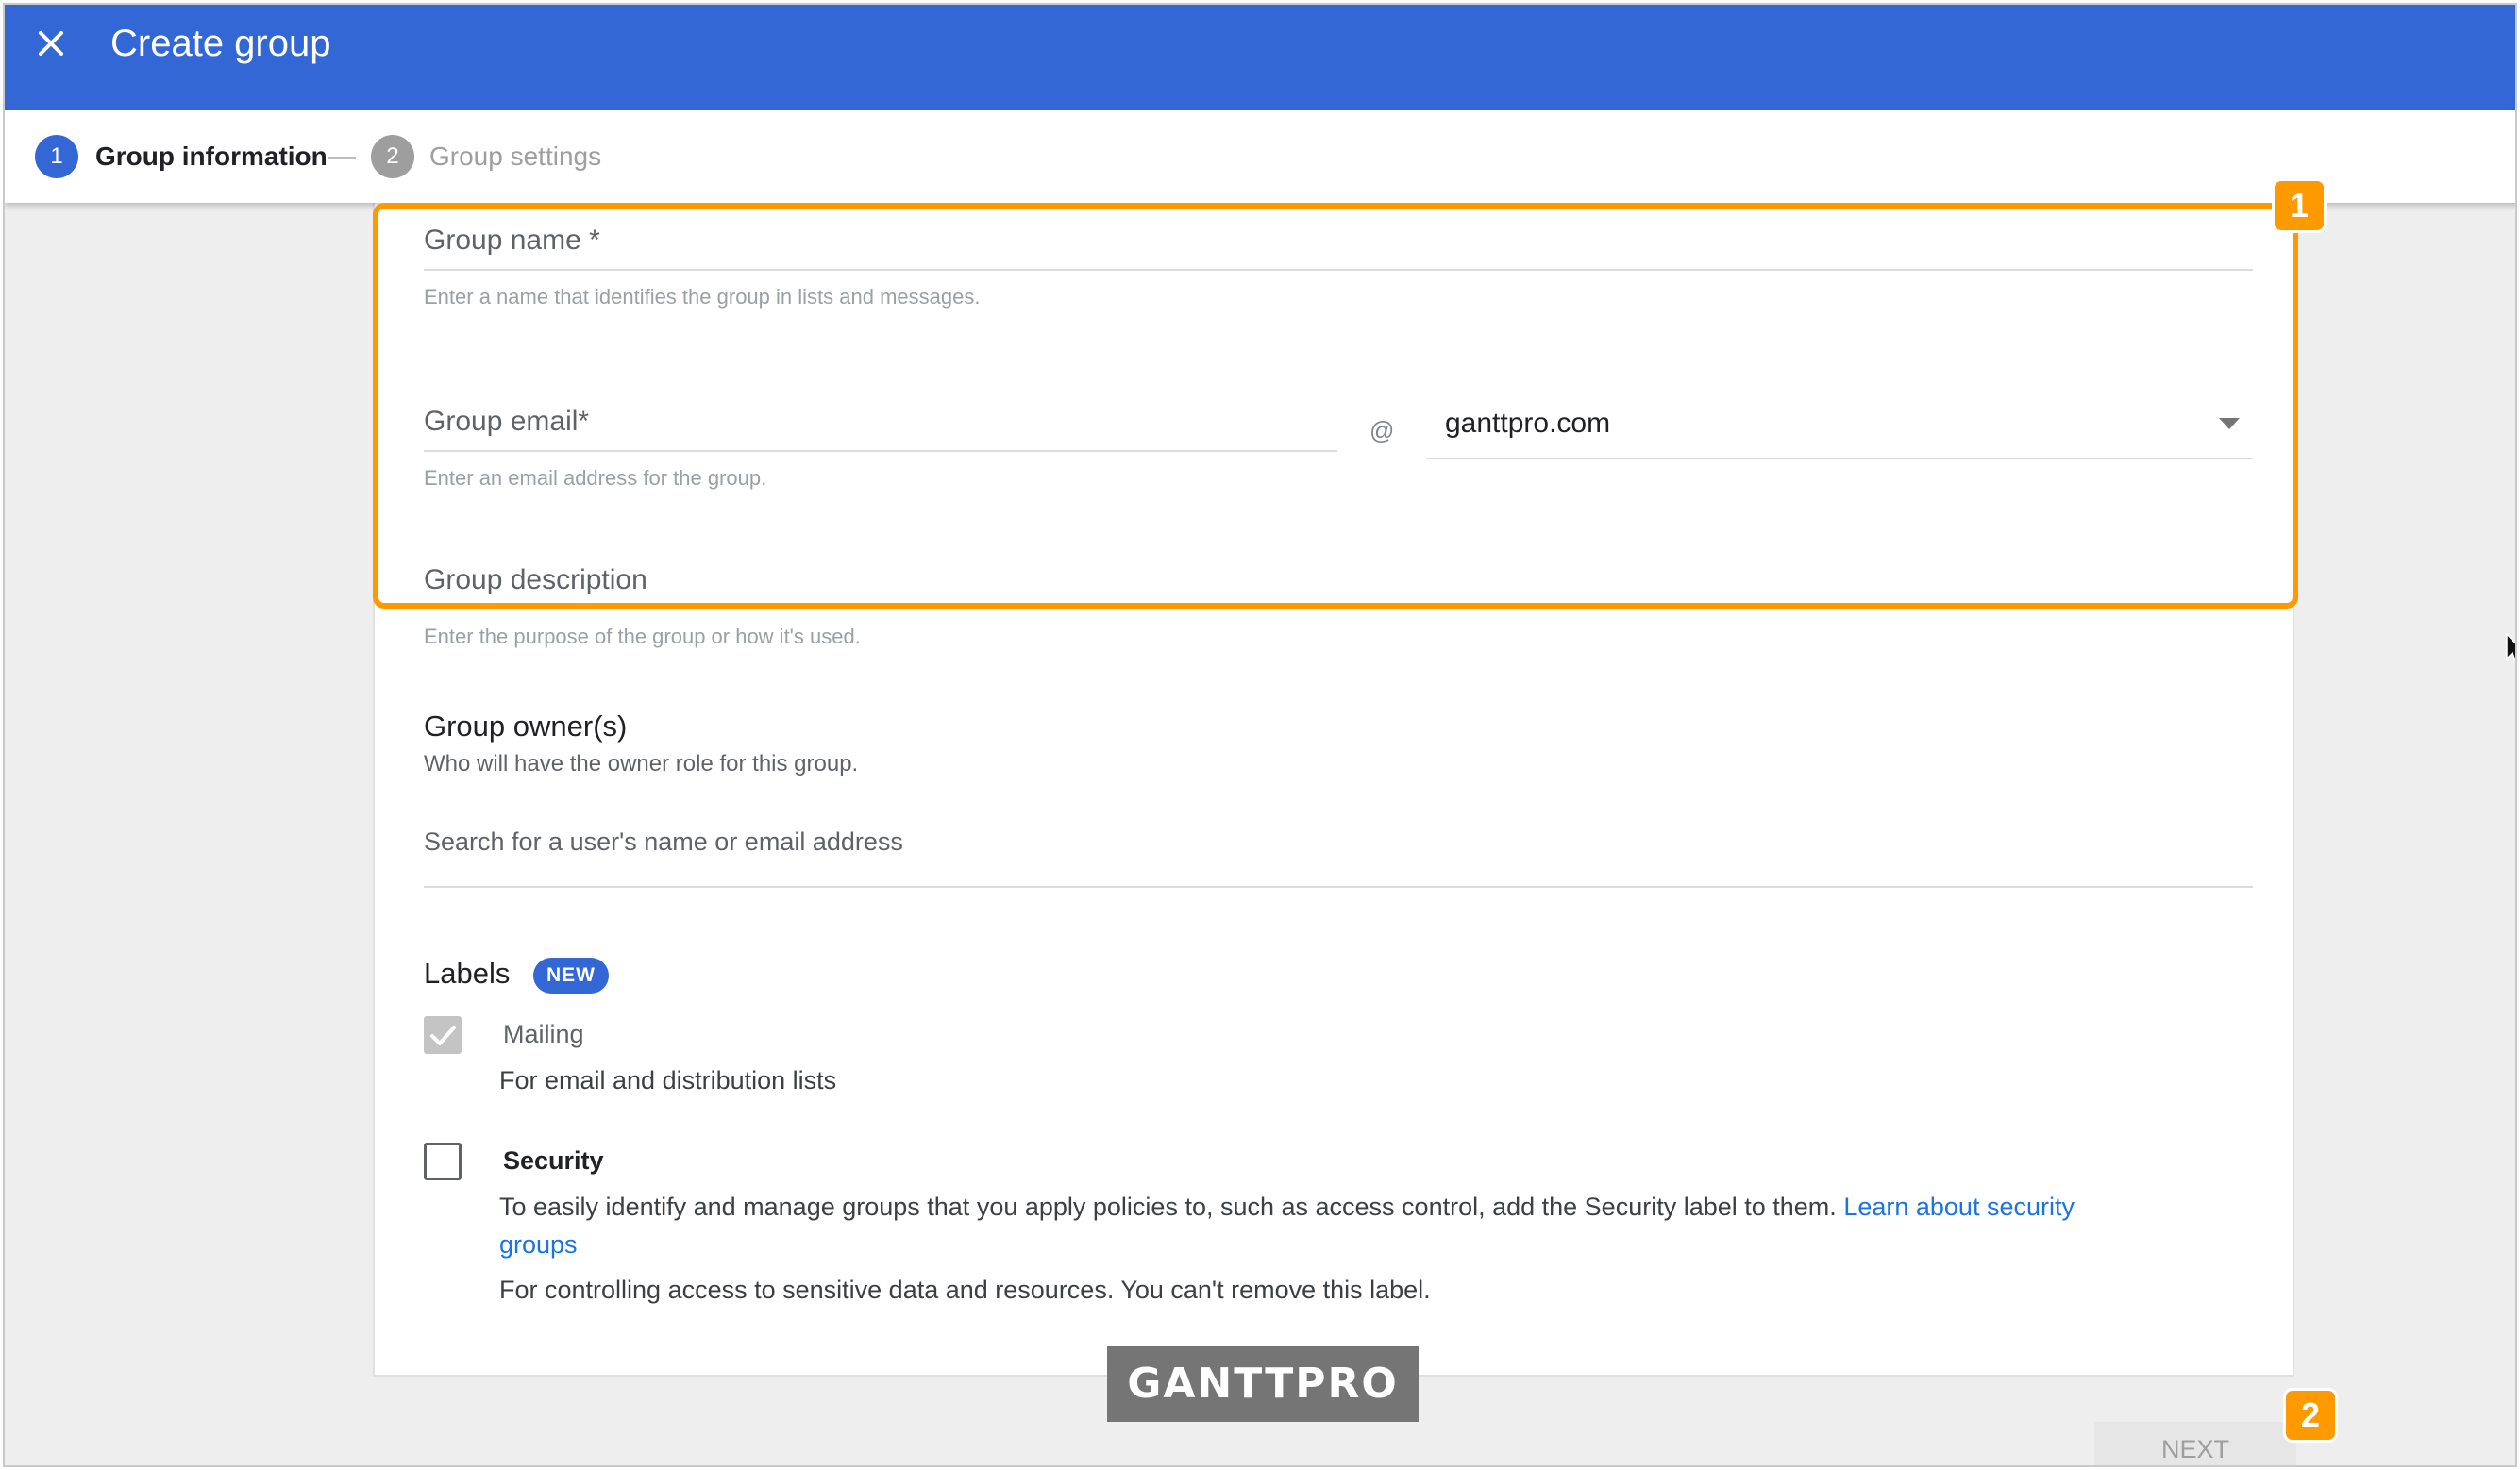 This screenshot has height=1470, width=2520. Describe the element at coordinates (443, 1161) in the screenshot. I see `security-checkbox` at that location.